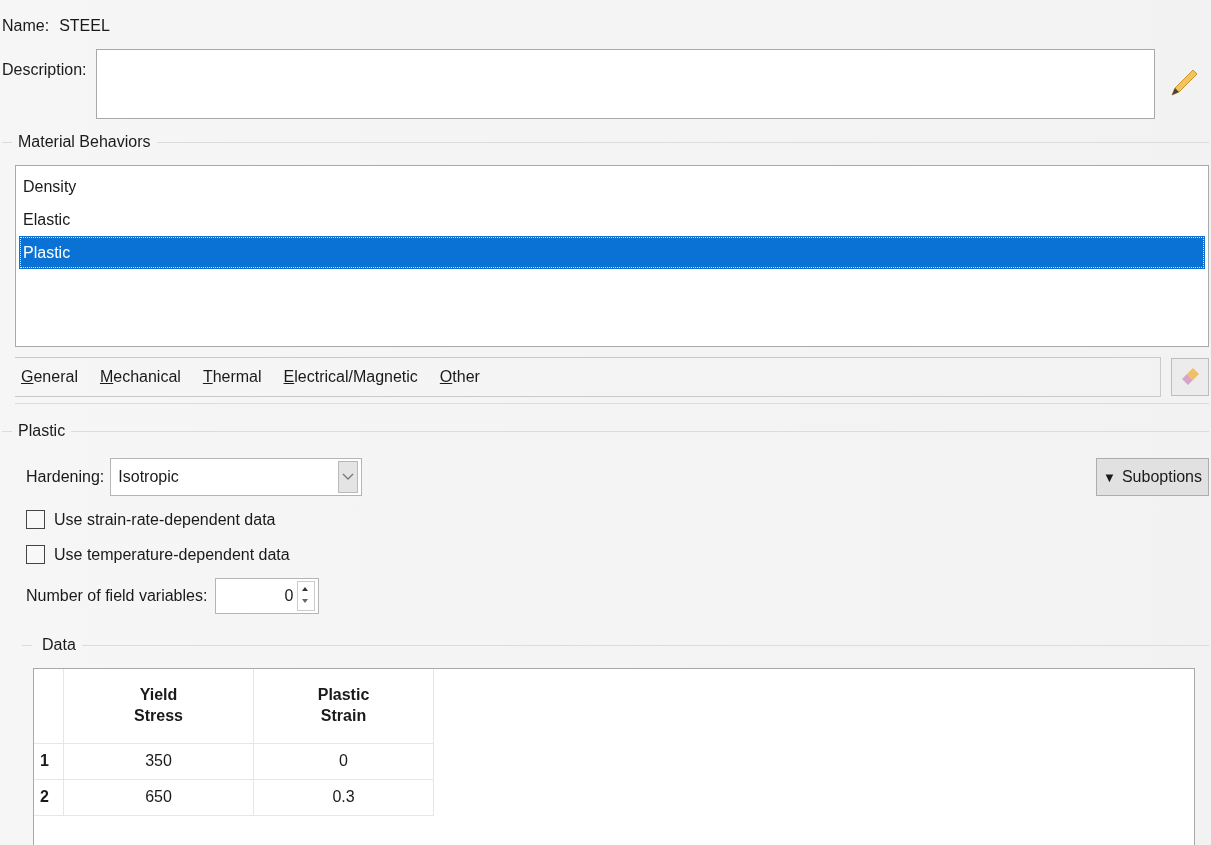 Image resolution: width=1211 pixels, height=845 pixels. What do you see at coordinates (42, 431) in the screenshot?
I see `group-title: Plastic` at bounding box center [42, 431].